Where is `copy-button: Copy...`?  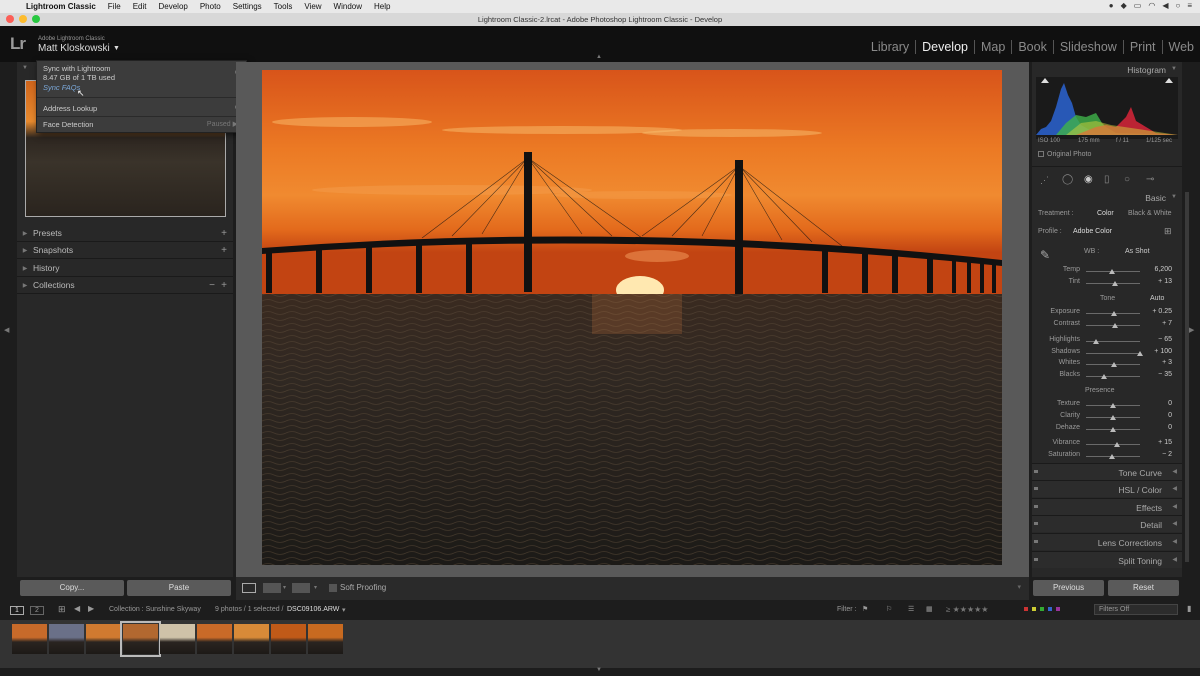
copy-button: Copy... is located at coordinates (72, 588).